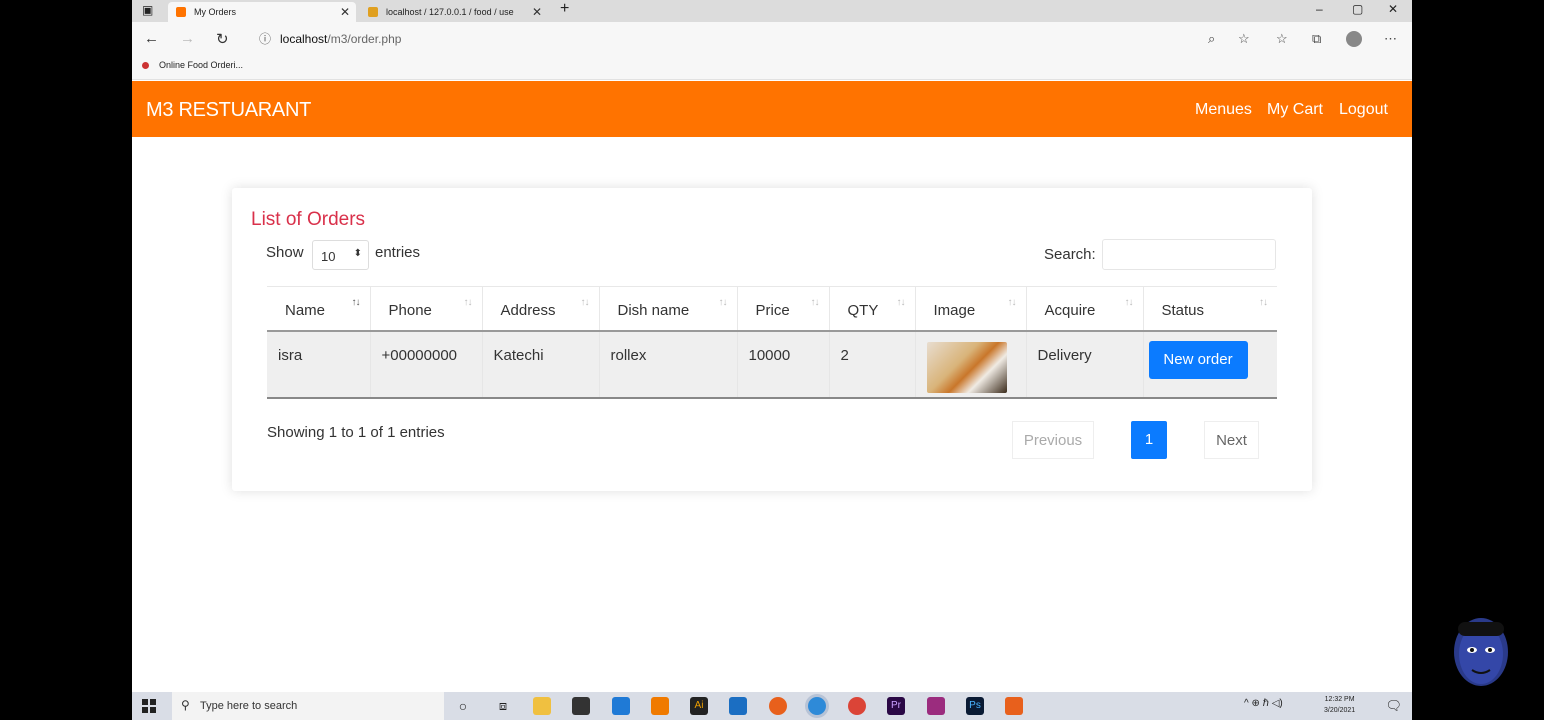 The width and height of the screenshot is (1544, 720). I want to click on mail-icon, so click(621, 706).